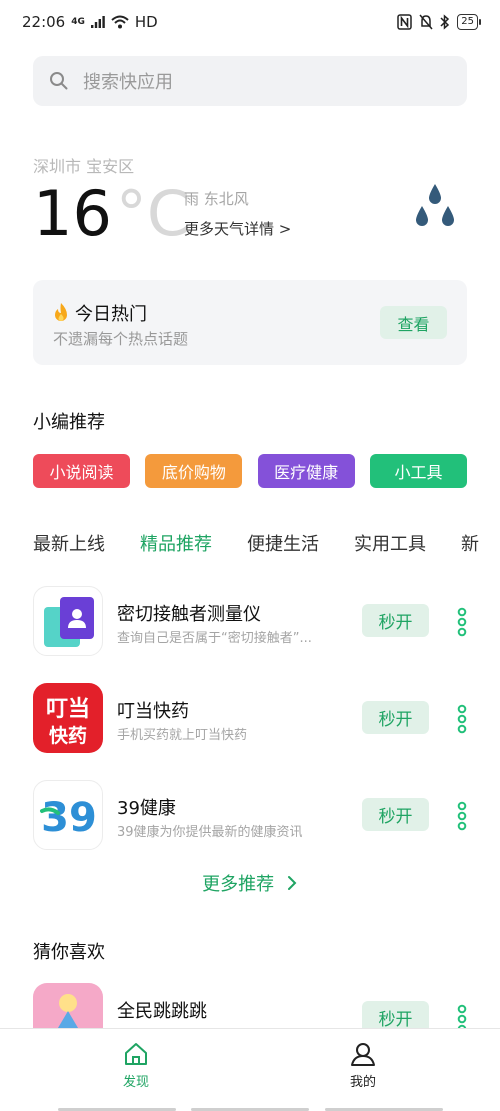  What do you see at coordinates (445, 22) in the screenshot?
I see `bluetooth-icon` at bounding box center [445, 22].